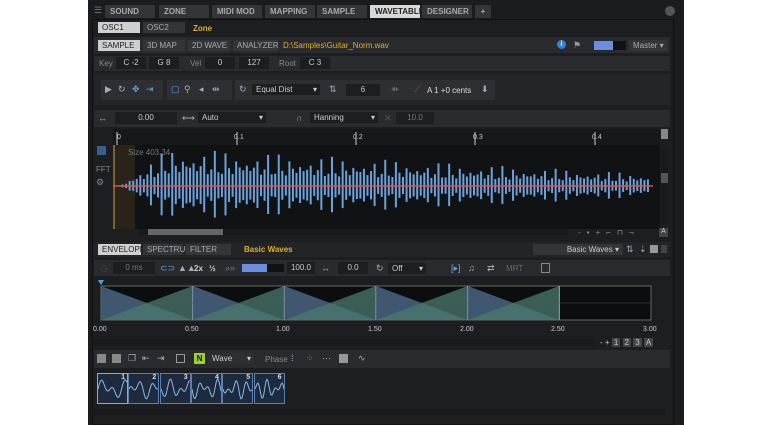 This screenshot has height=425, width=770. Describe the element at coordinates (388, 118) in the screenshot. I see `close-icon: ✕` at that location.